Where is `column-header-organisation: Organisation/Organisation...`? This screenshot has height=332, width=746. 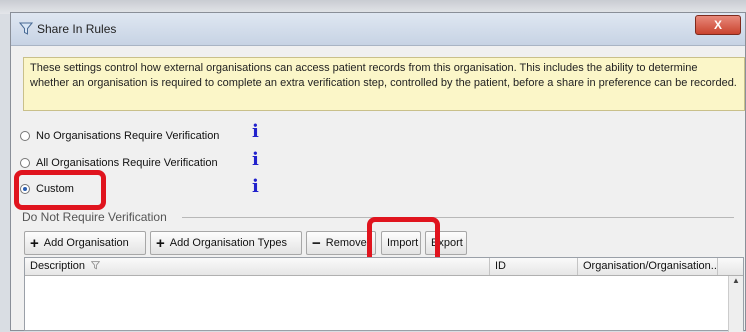 column-header-organisation: Organisation/Organisation... is located at coordinates (648, 266).